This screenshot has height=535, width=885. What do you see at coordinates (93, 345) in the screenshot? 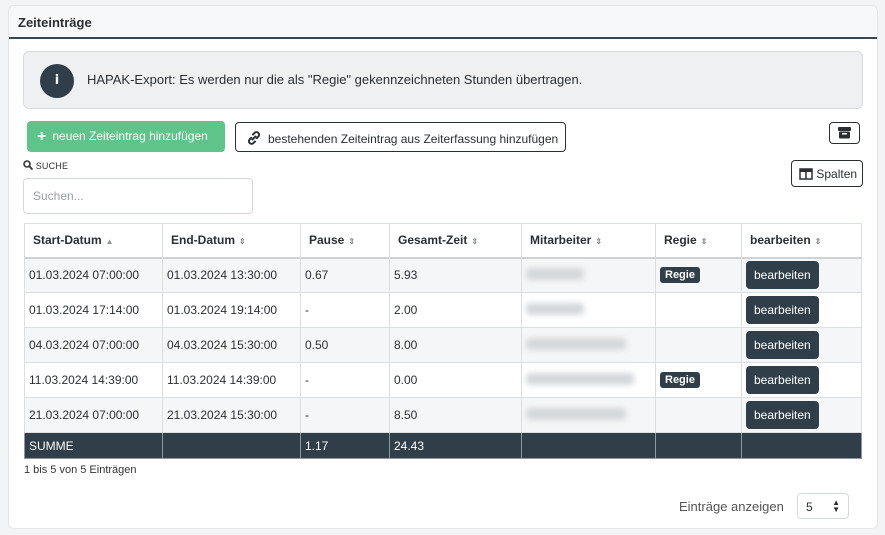
I see `cell-start: 04.03.2024 07:00:00` at bounding box center [93, 345].